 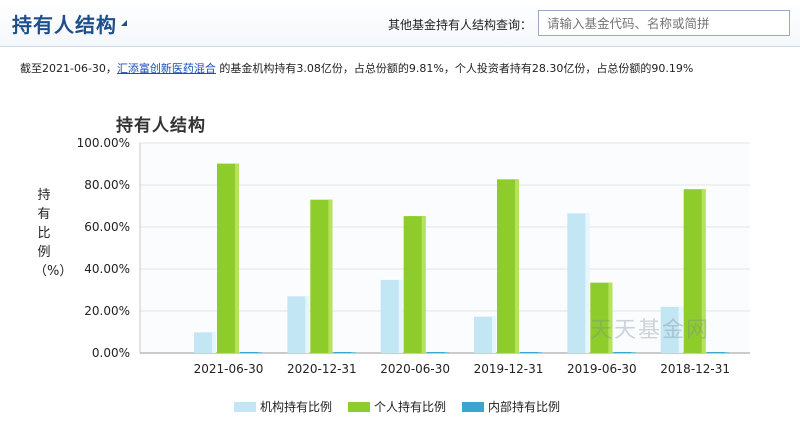 I want to click on legend-label: 个人持有比例, so click(x=410, y=407).